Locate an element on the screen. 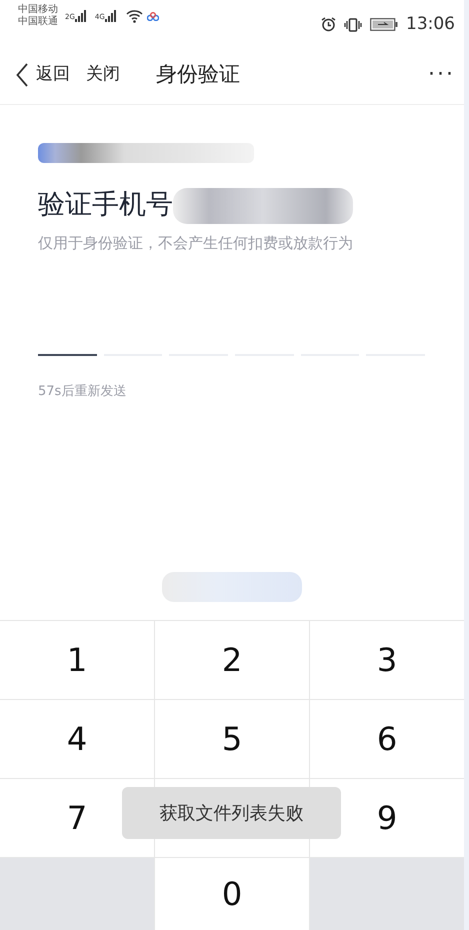  carrier-name: 中国移动 is located at coordinates (38, 10).